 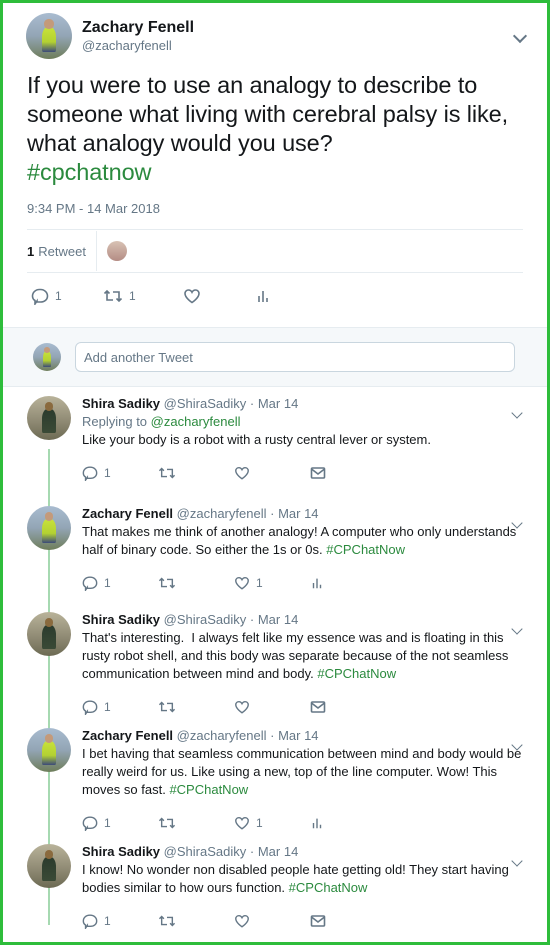 What do you see at coordinates (520, 36) in the screenshot?
I see `chevron-down-icon` at bounding box center [520, 36].